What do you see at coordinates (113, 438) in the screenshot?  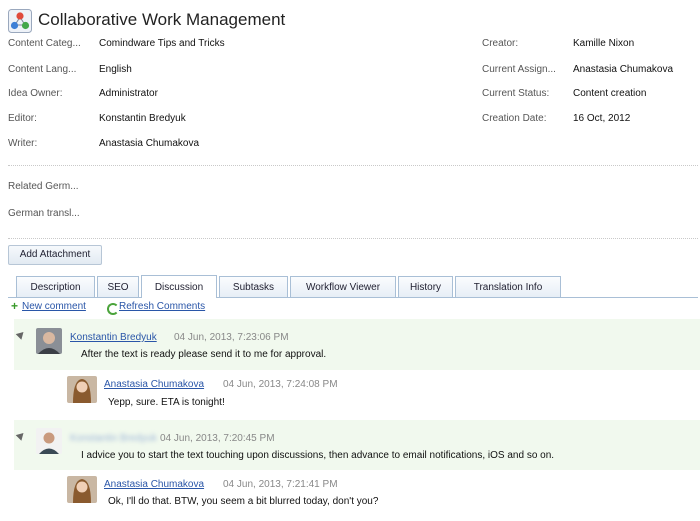 I see `comment-author-blurred: Konstantin Bredyuk` at bounding box center [113, 438].